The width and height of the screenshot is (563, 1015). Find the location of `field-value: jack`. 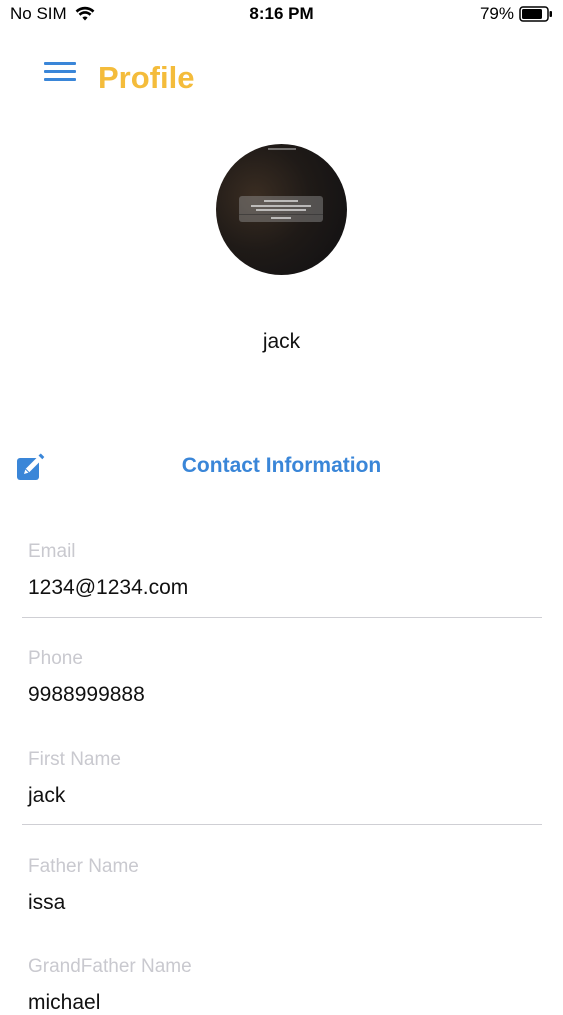

field-value: jack is located at coordinates (47, 795).